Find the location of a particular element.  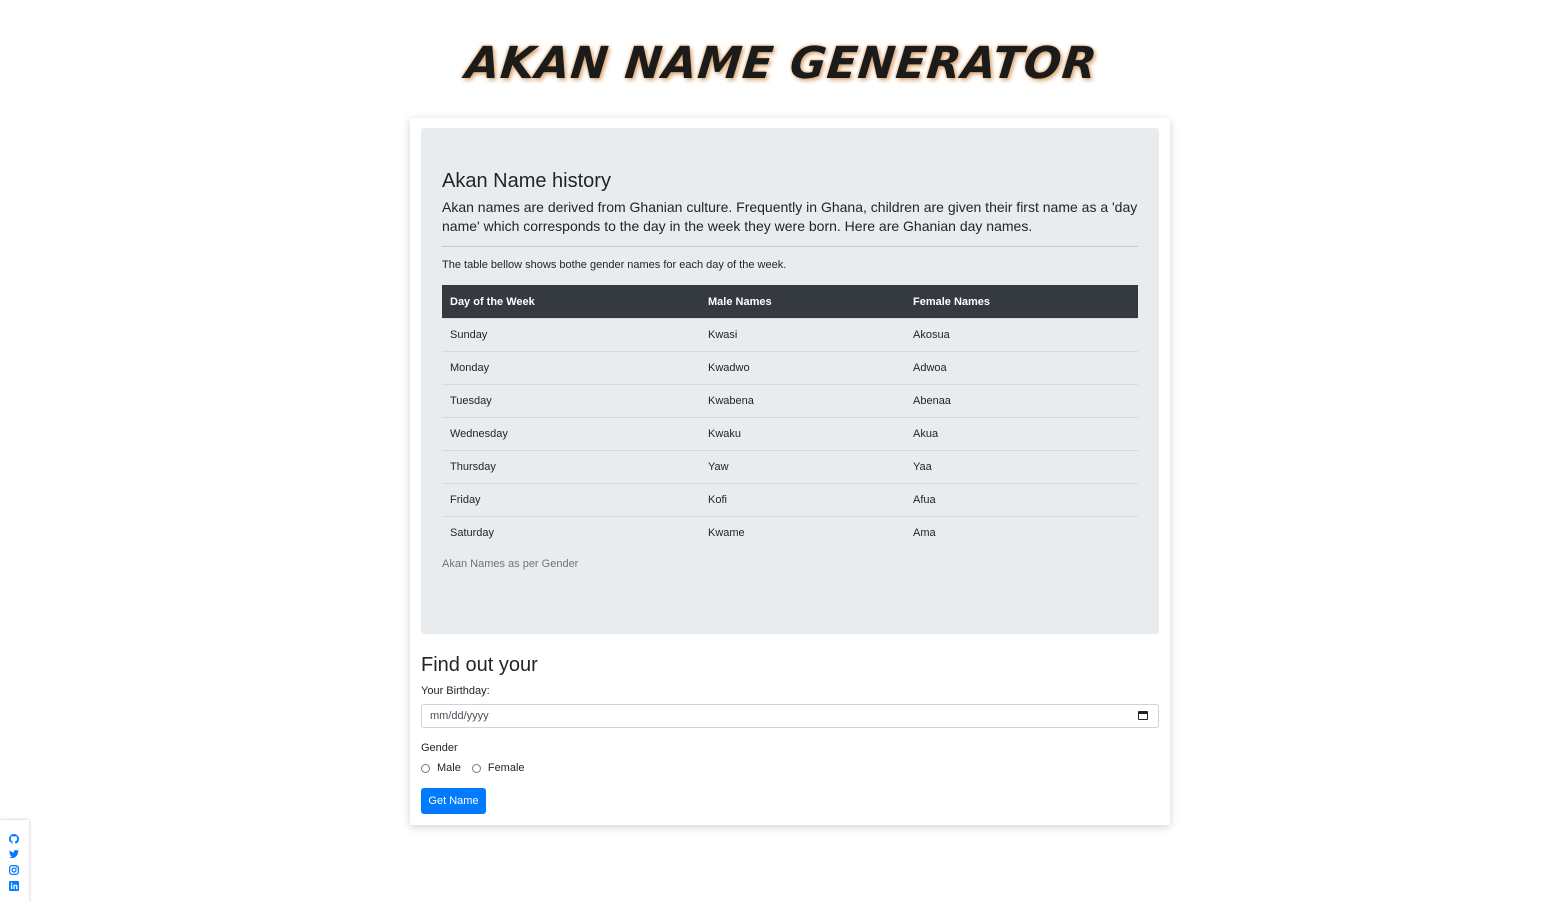

table-row: Sunday Kwasi Akosua is located at coordinates (790, 335).